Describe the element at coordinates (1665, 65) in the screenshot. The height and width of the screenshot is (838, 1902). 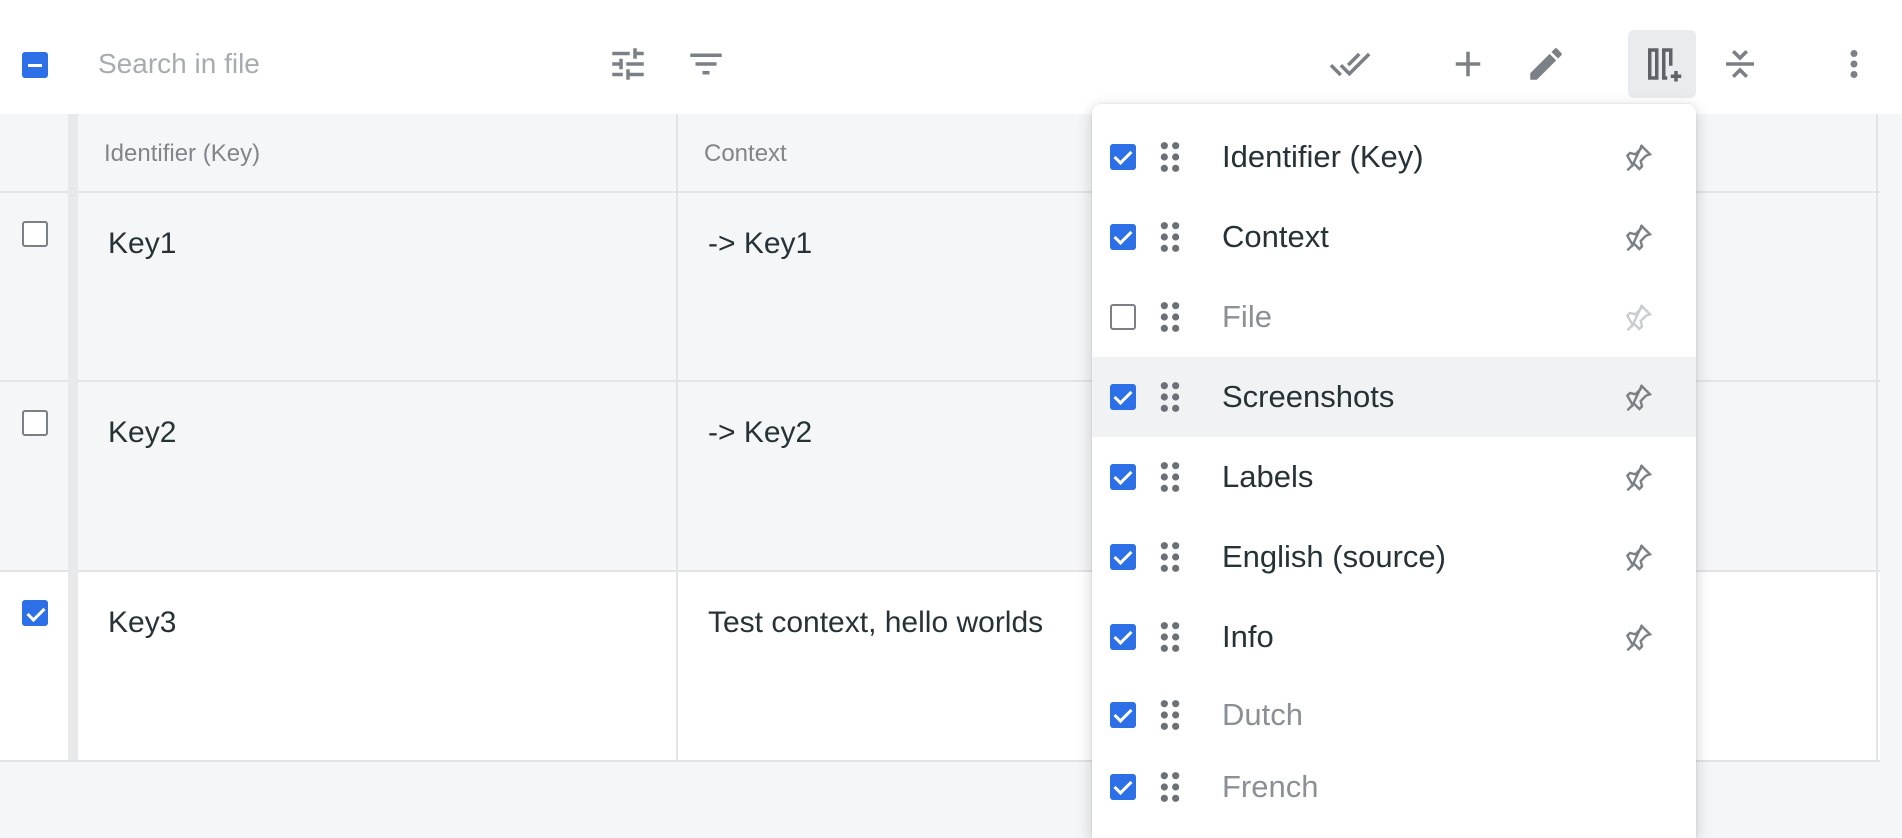
I see `add-column-icon` at that location.